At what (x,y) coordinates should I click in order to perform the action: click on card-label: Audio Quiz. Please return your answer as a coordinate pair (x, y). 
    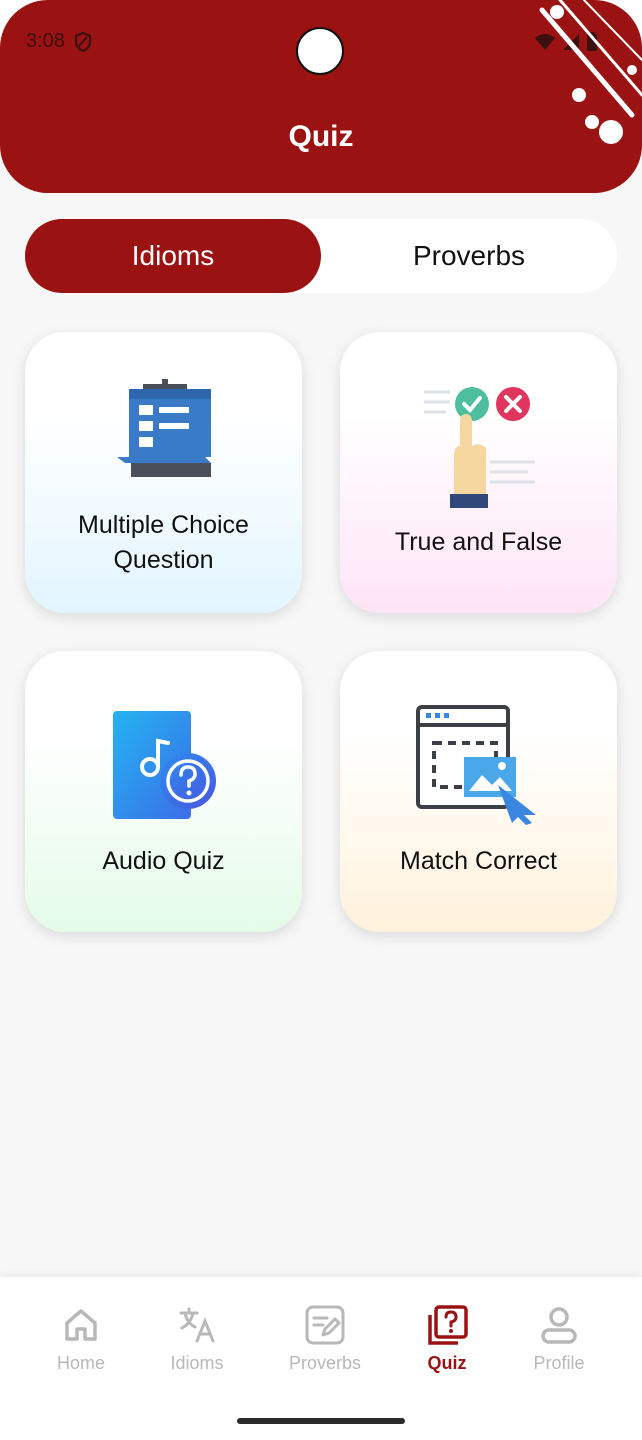
    Looking at the image, I should click on (163, 861).